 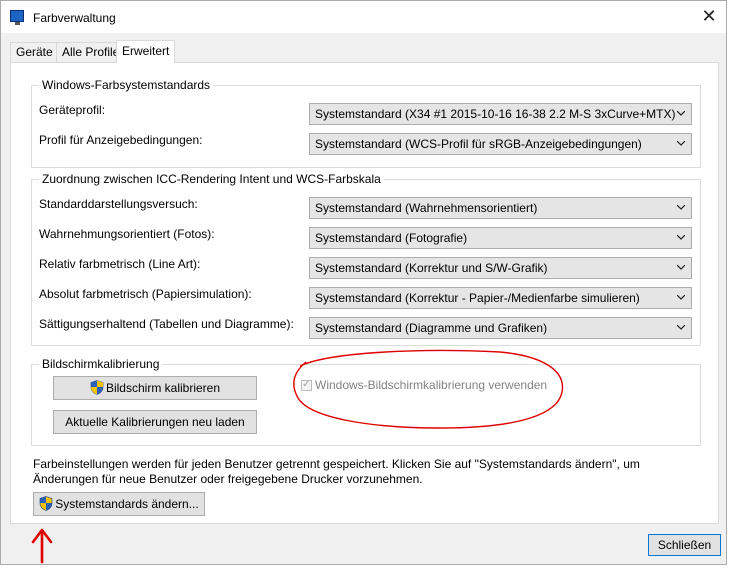 I want to click on tab-geraete: Geräte, so click(x=34, y=52).